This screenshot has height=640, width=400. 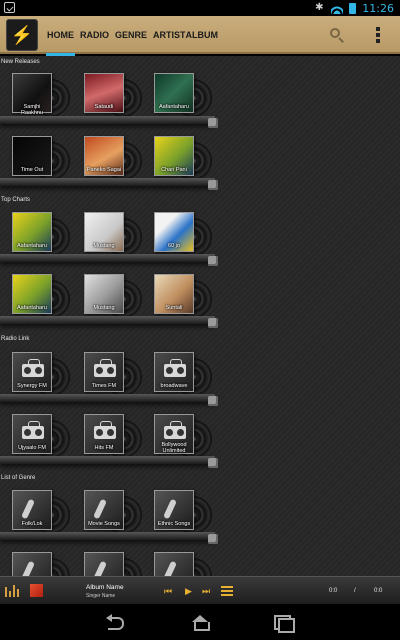 What do you see at coordinates (341, 40) in the screenshot?
I see `search-icon-handle` at bounding box center [341, 40].